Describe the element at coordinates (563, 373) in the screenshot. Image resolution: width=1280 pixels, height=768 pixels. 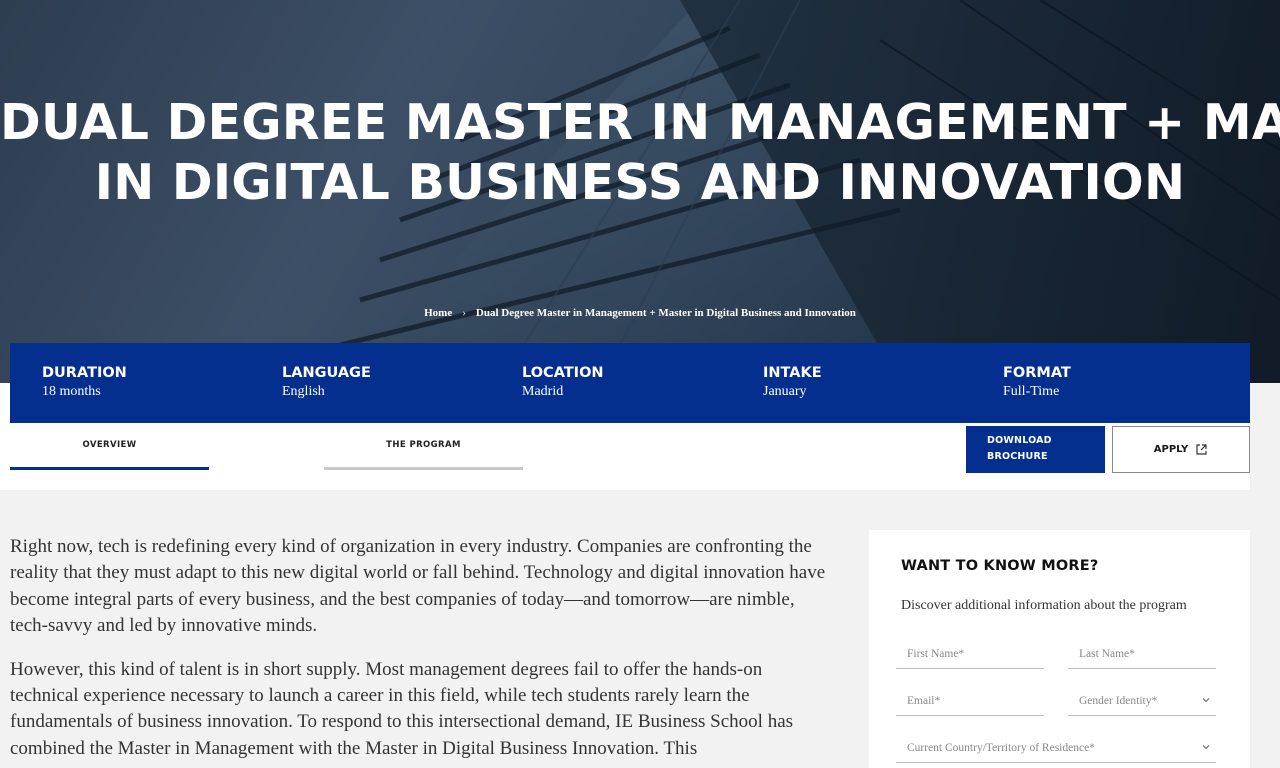
I see `info-location-label: LOCATION` at that location.